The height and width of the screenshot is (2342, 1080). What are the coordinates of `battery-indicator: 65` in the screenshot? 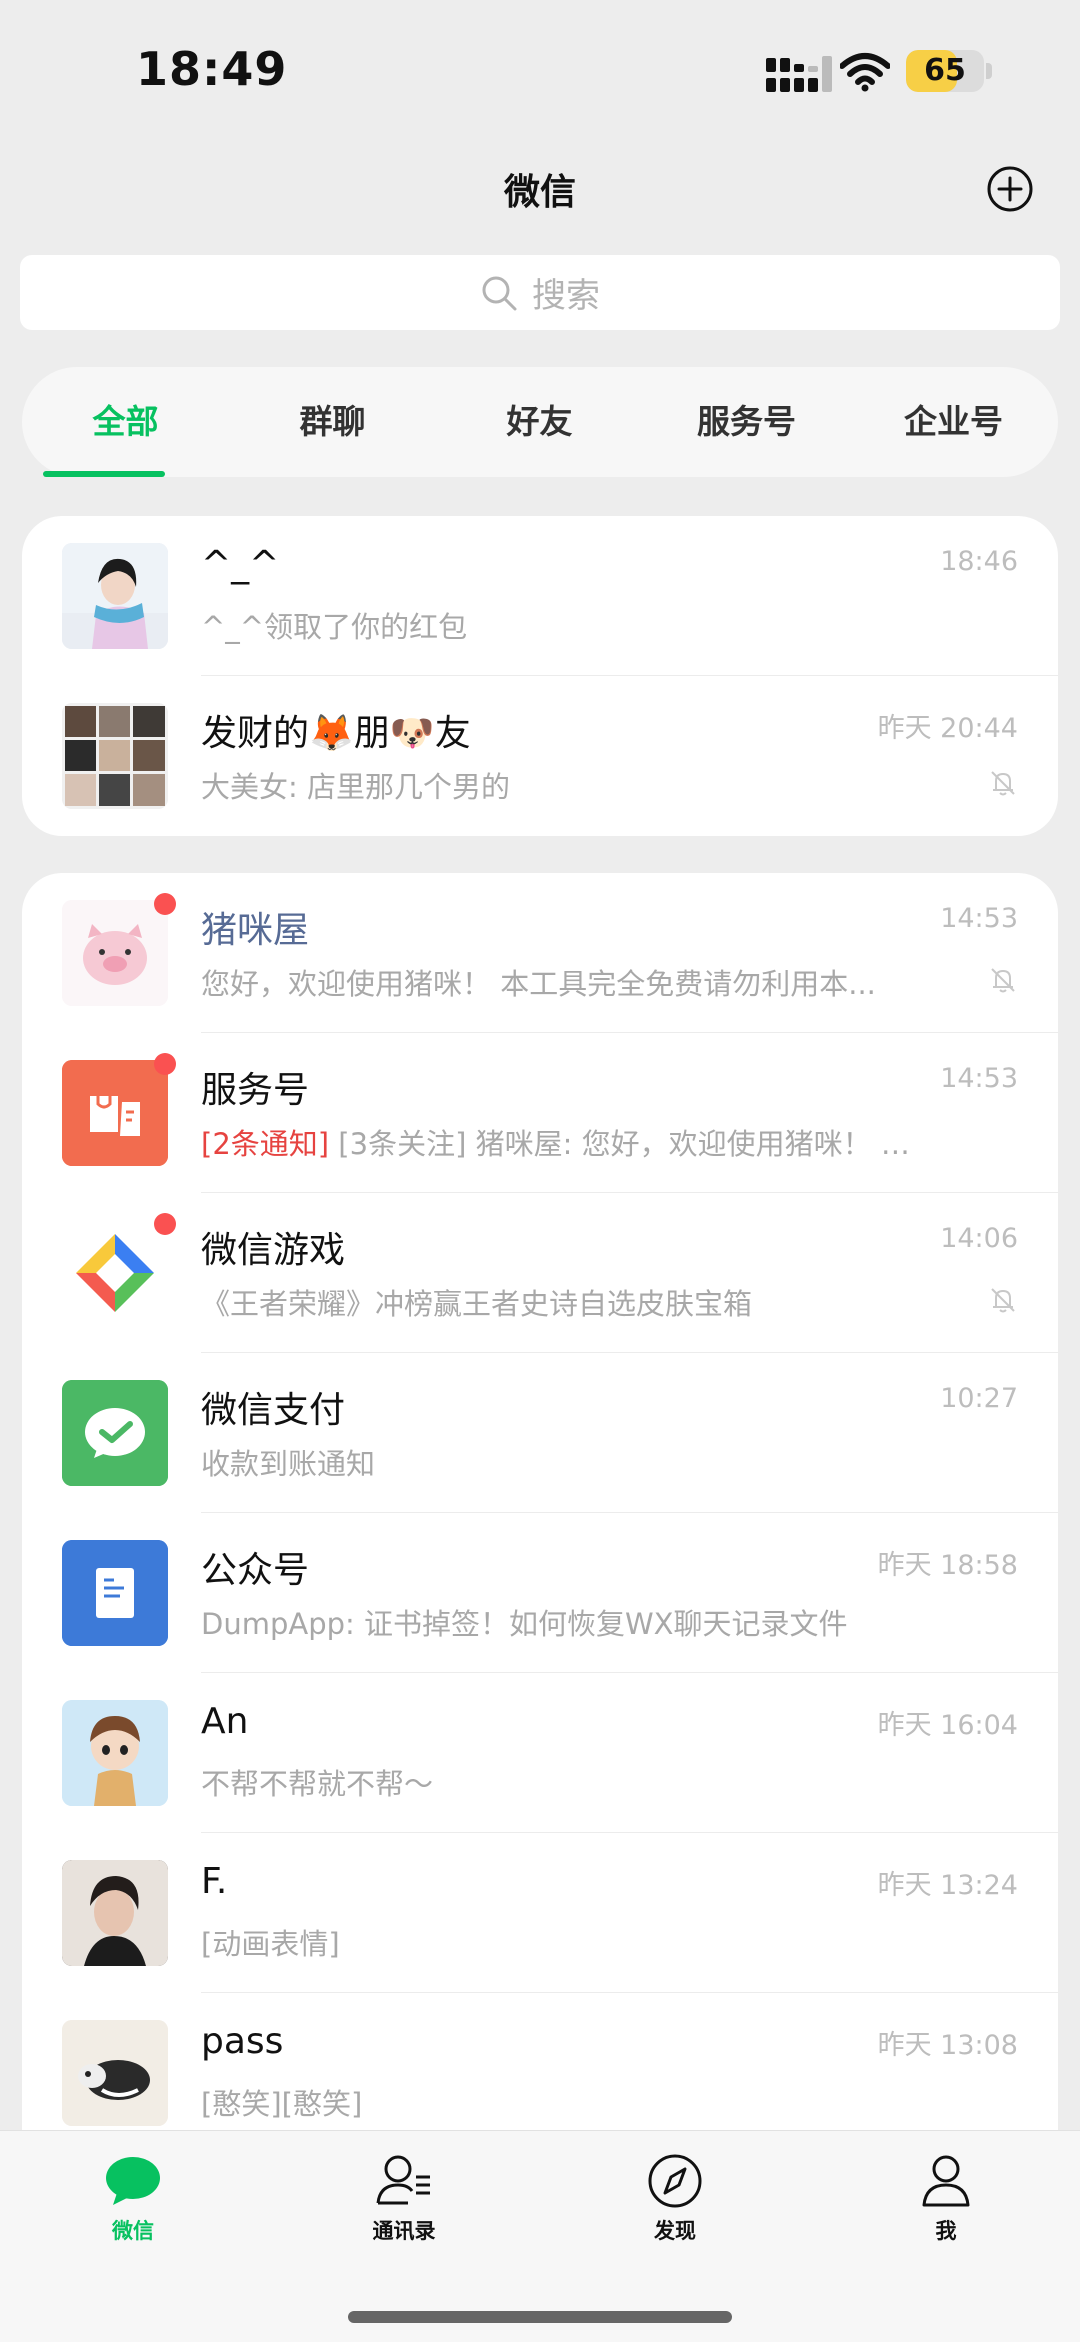 It's located at (945, 71).